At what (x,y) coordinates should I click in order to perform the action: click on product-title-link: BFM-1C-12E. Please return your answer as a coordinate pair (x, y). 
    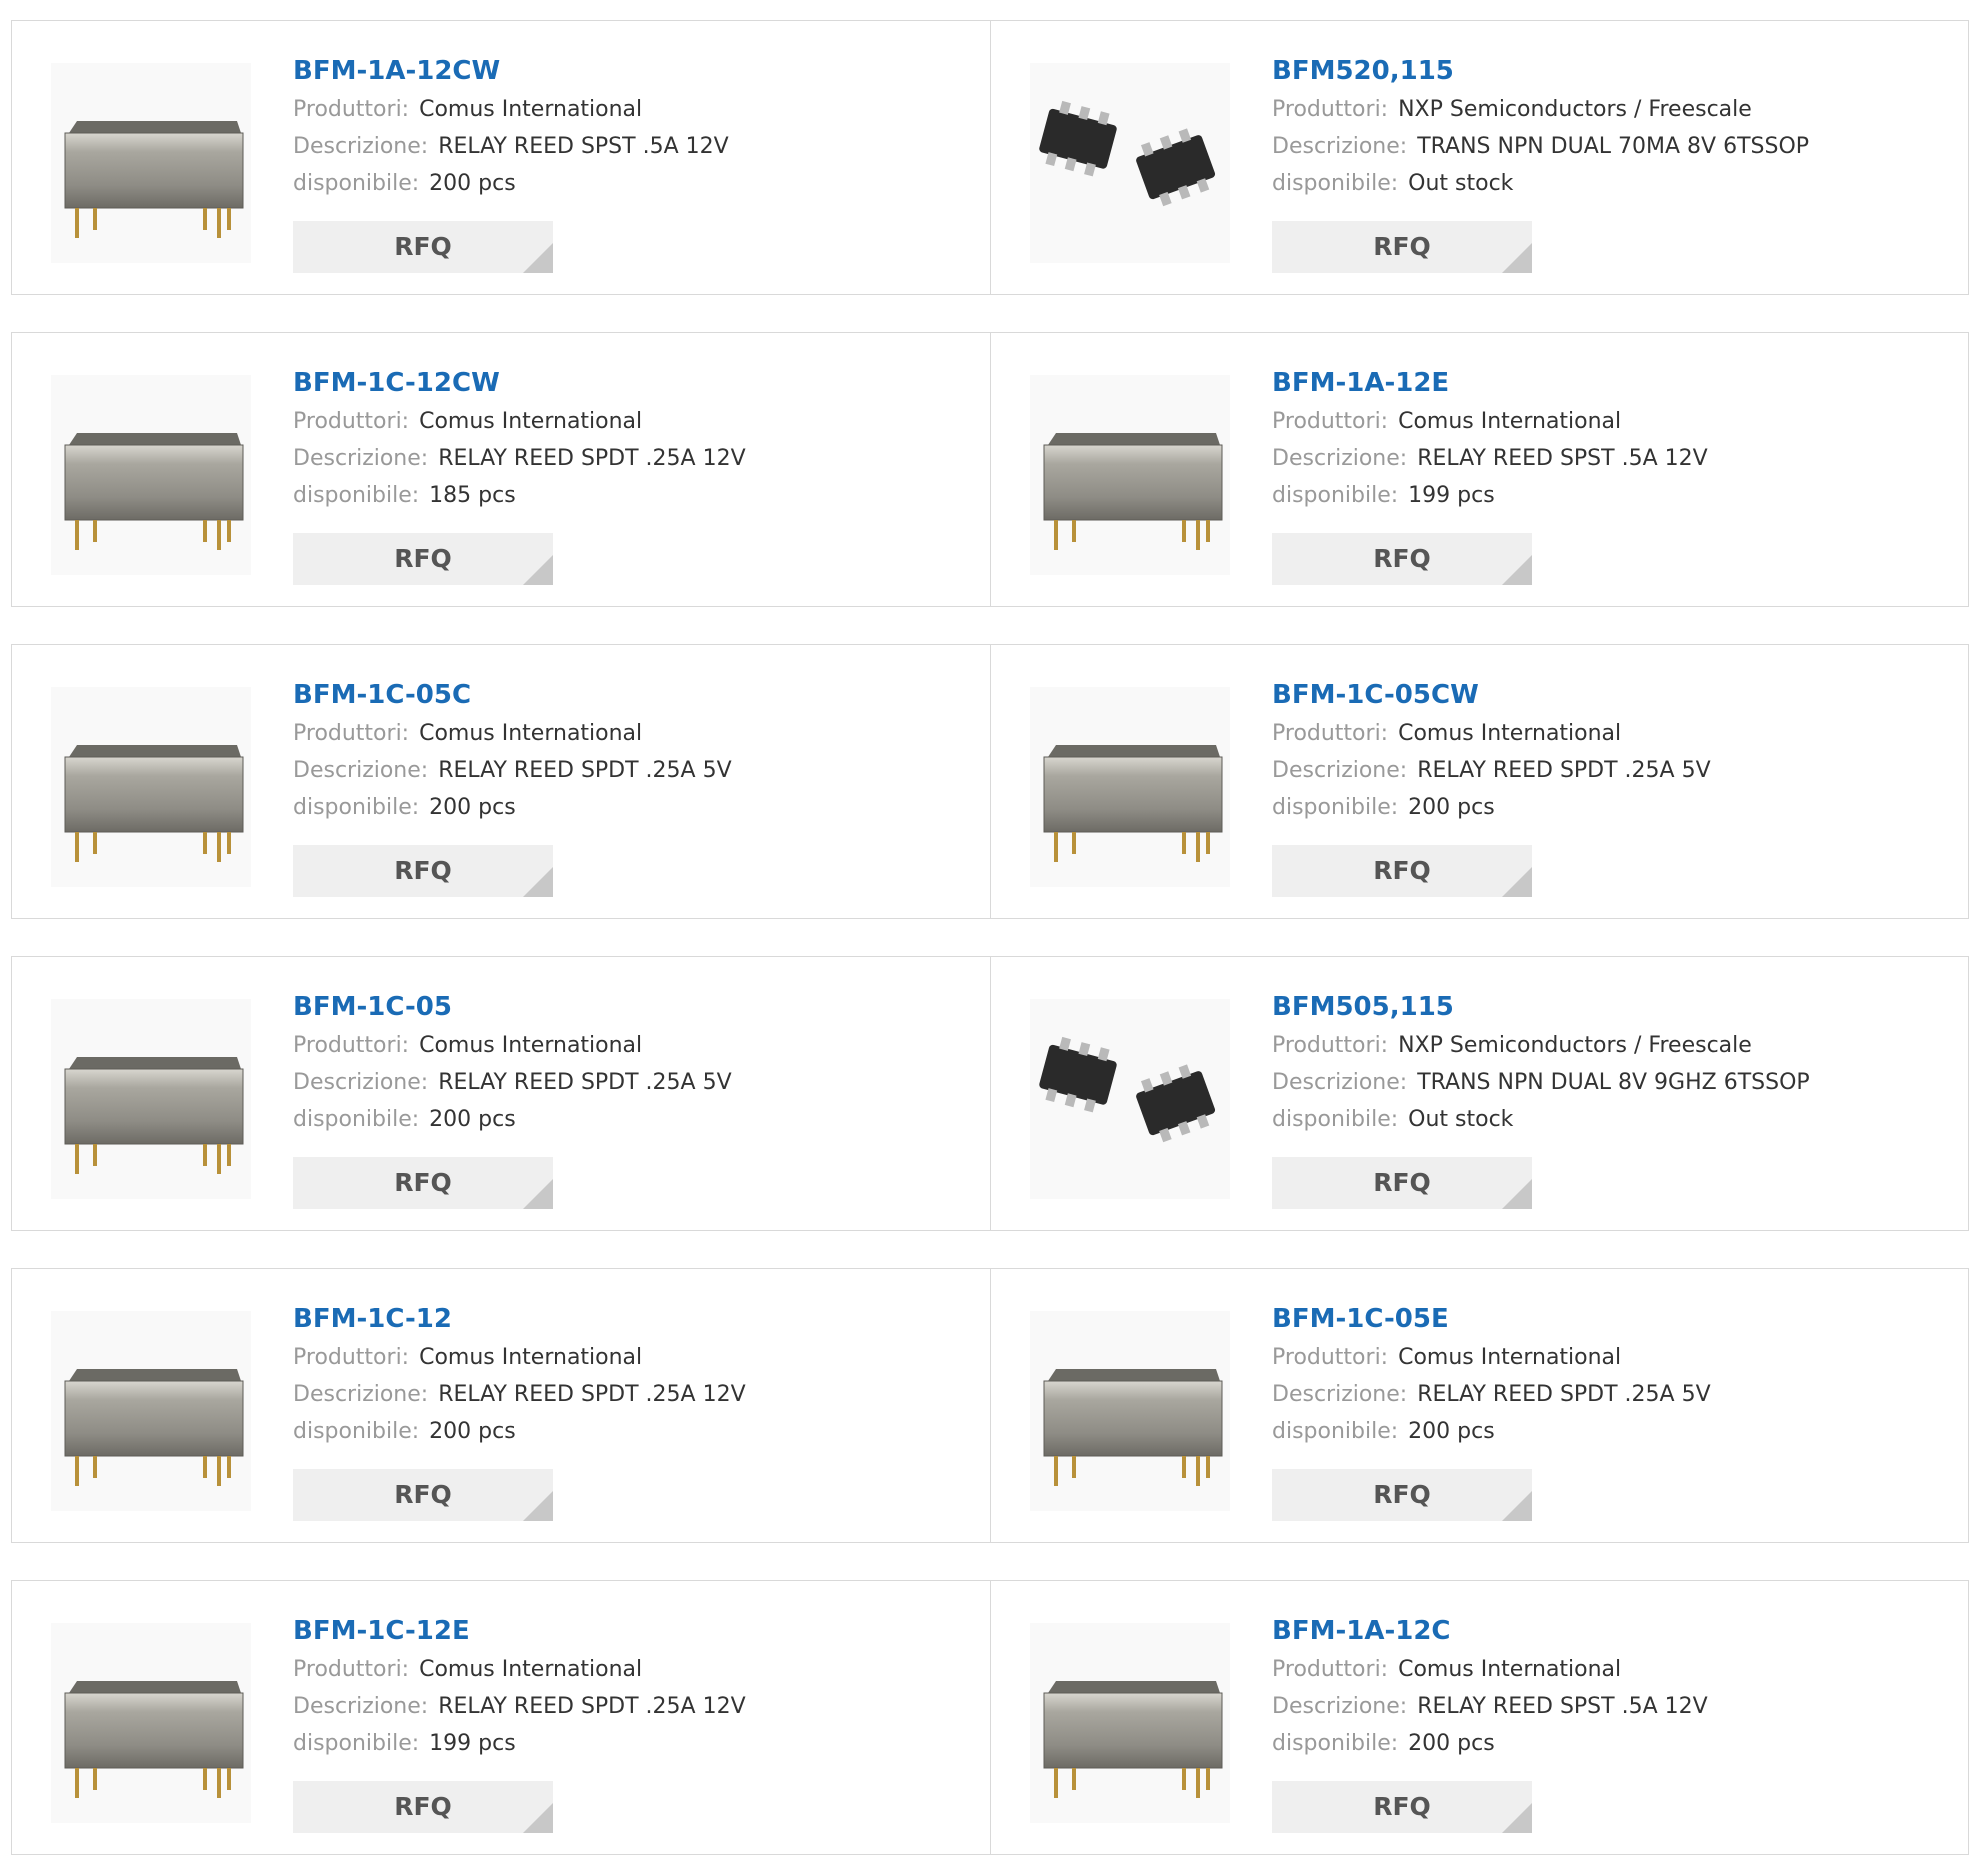
    Looking at the image, I should click on (519, 1631).